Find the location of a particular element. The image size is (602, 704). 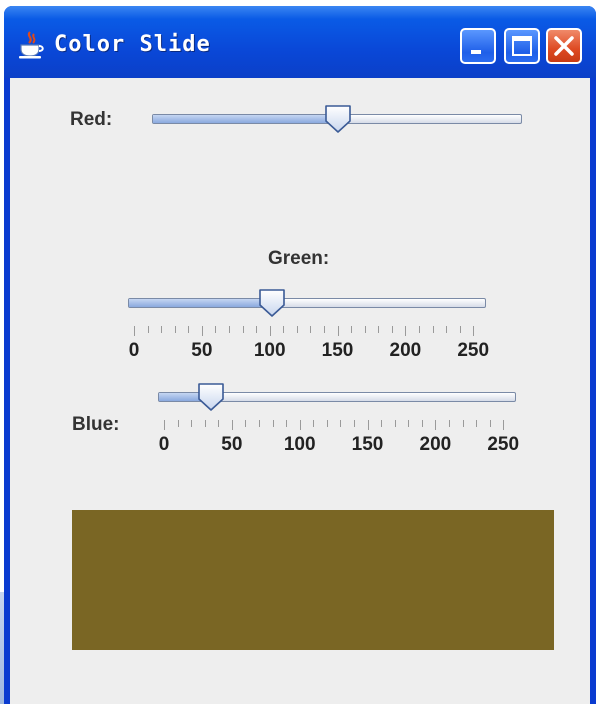

green-tick-label: 250 is located at coordinates (473, 350).